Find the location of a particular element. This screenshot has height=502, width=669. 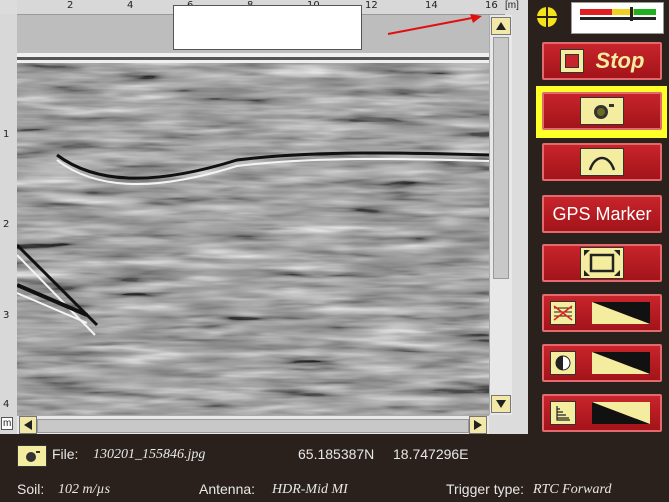

hyperbola-fit-button is located at coordinates (602, 162).